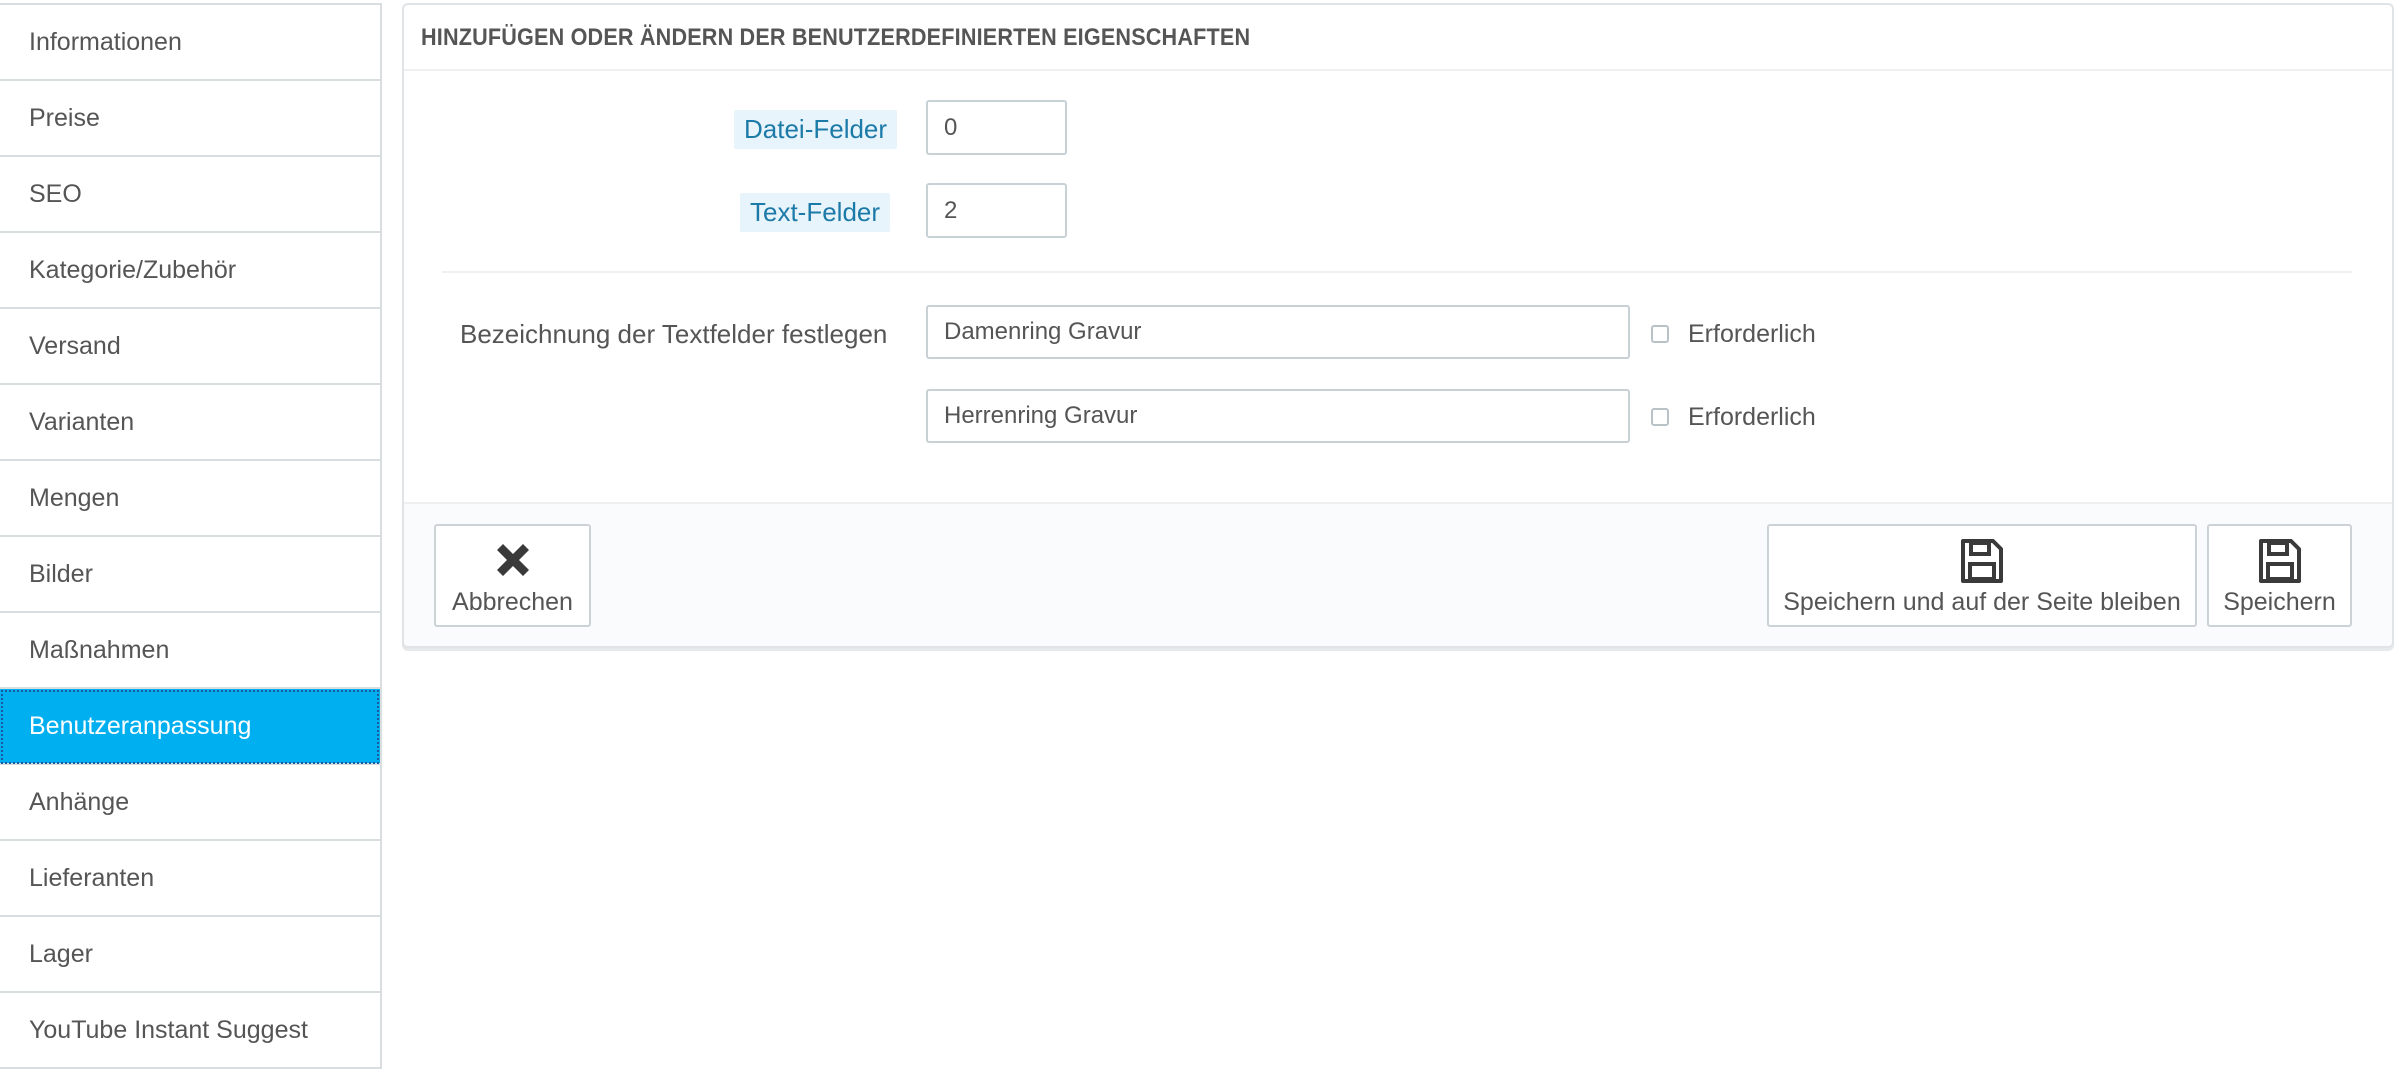 The width and height of the screenshot is (2400, 1069). What do you see at coordinates (1982, 602) in the screenshot?
I see `save-and-stay-button-label: Speichern und auf der Seite bleiben` at bounding box center [1982, 602].